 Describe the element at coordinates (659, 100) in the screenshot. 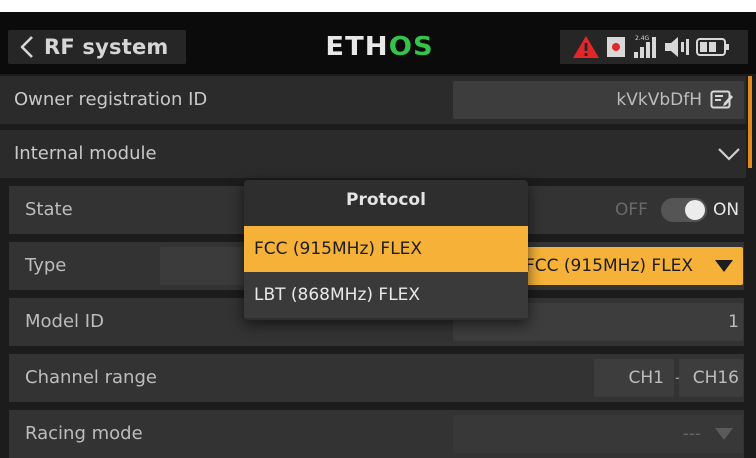

I see `owner-registration-value: kVkVbDfH` at that location.